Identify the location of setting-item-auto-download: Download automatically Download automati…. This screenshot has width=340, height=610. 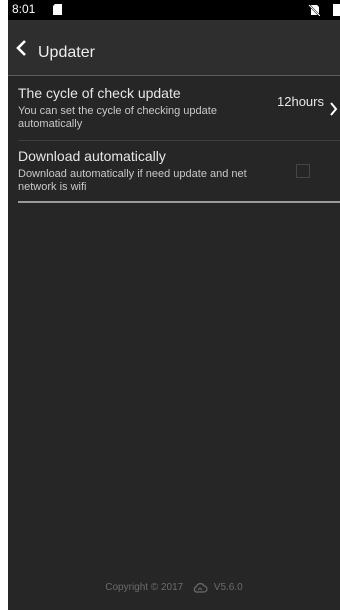
(174, 172).